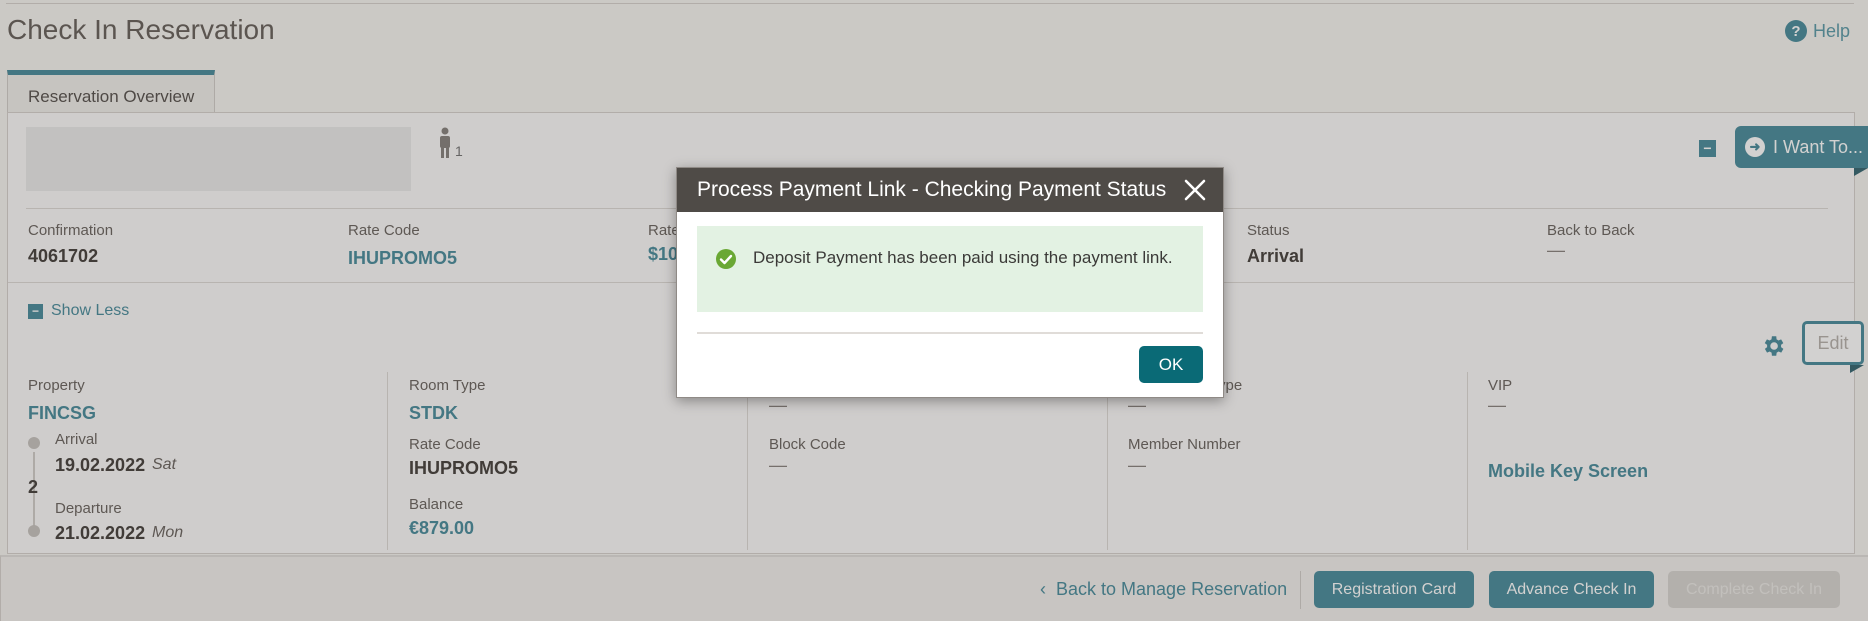 The image size is (1868, 621). Describe the element at coordinates (1171, 364) in the screenshot. I see `ok-button: OK` at that location.